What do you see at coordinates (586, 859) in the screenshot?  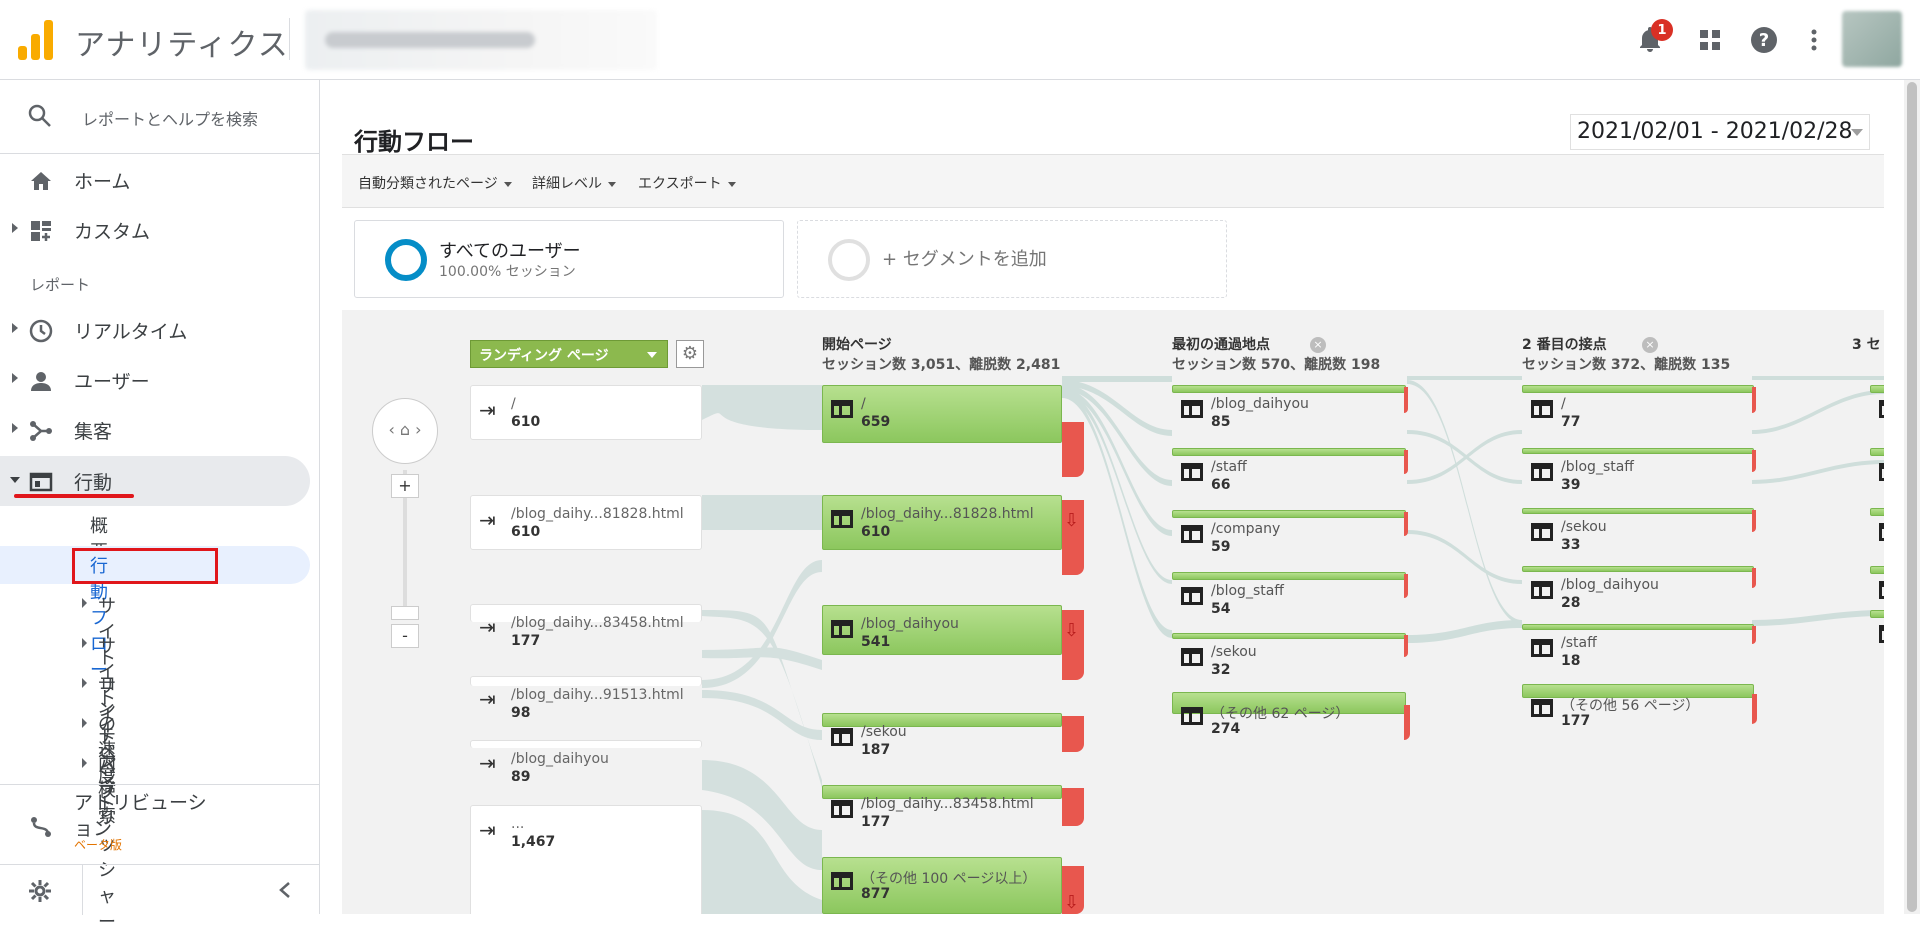 I see `landing-node: ⇥ ... 1,467` at bounding box center [586, 859].